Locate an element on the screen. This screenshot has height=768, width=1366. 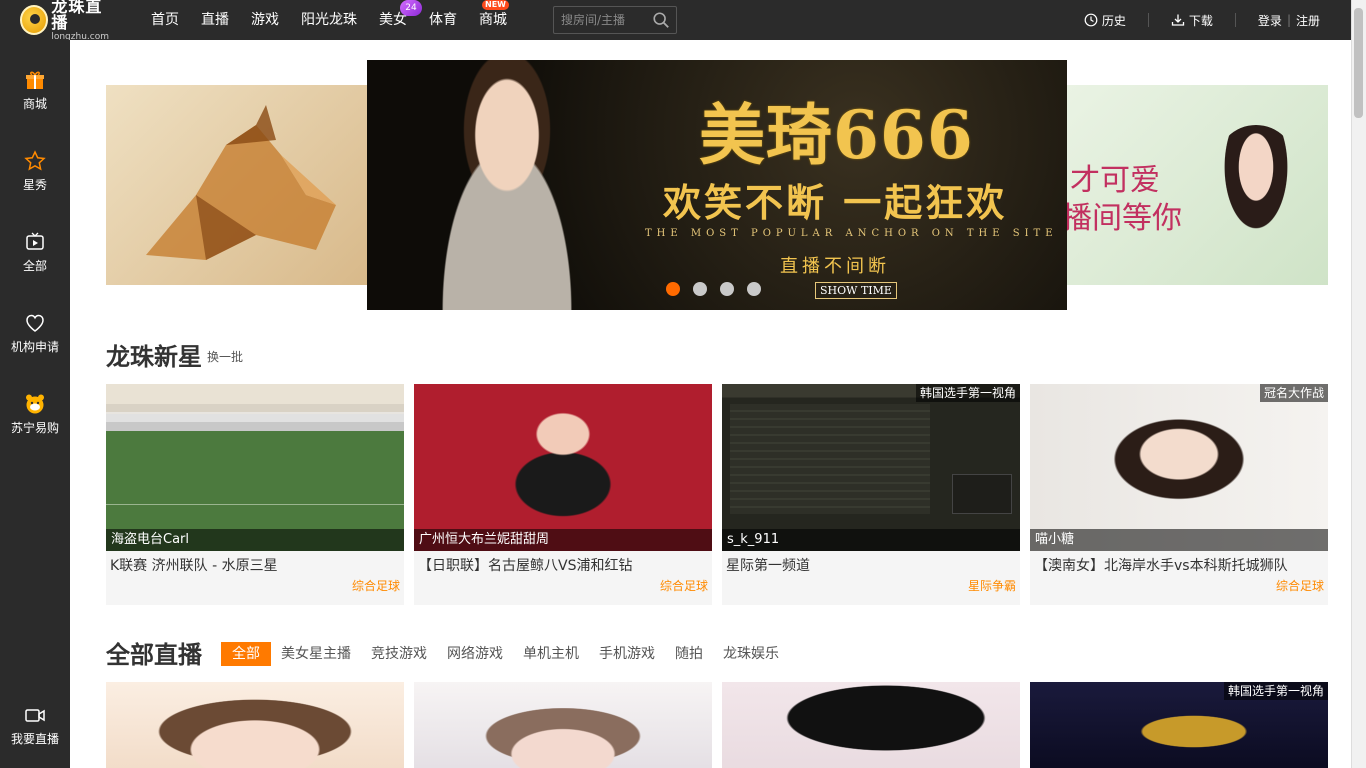
logo-dragon-icon is located at coordinates (34, 20).